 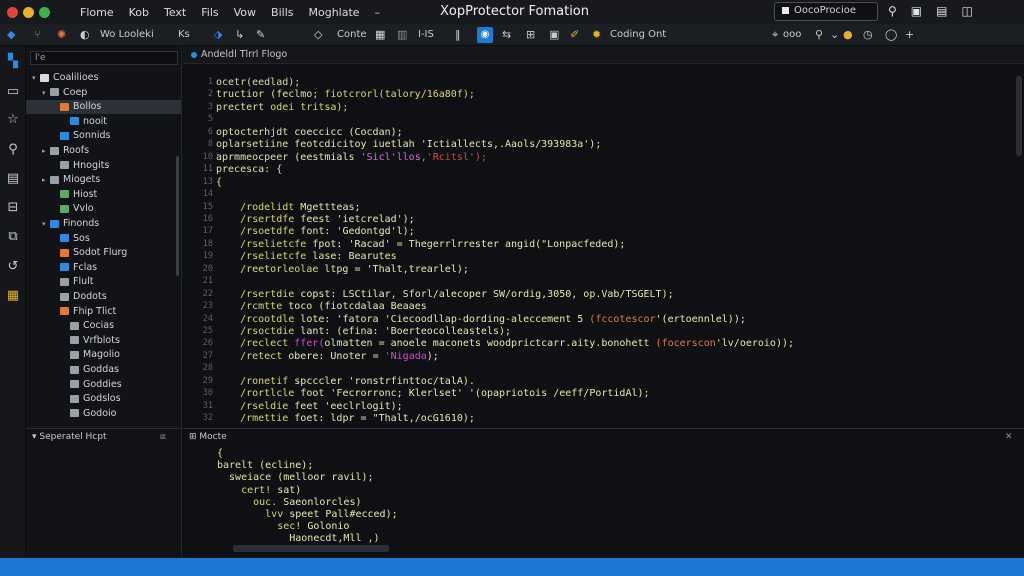 I want to click on tree-item: Godslos, so click(x=103, y=399).